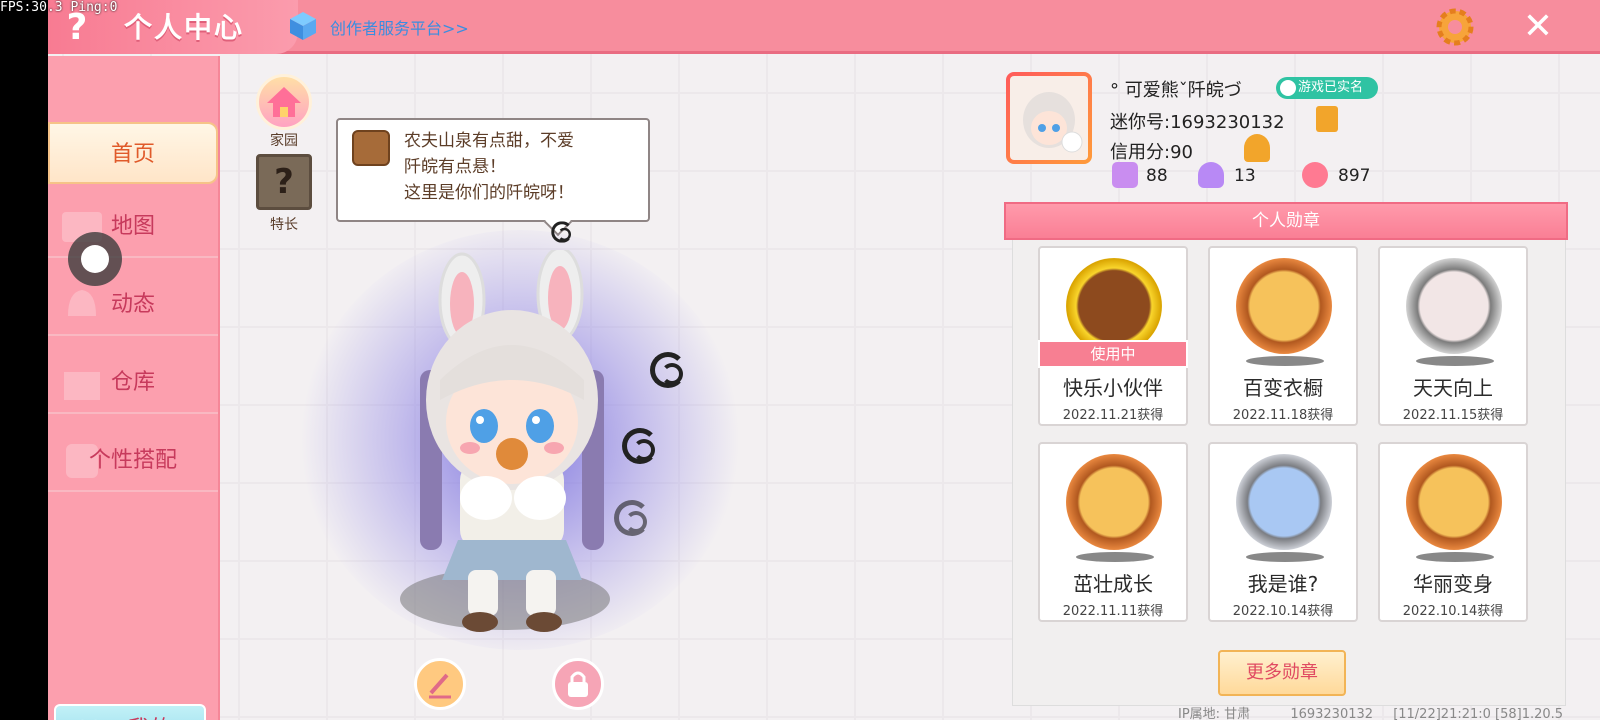  I want to click on close-button: ✕, so click(1538, 27).